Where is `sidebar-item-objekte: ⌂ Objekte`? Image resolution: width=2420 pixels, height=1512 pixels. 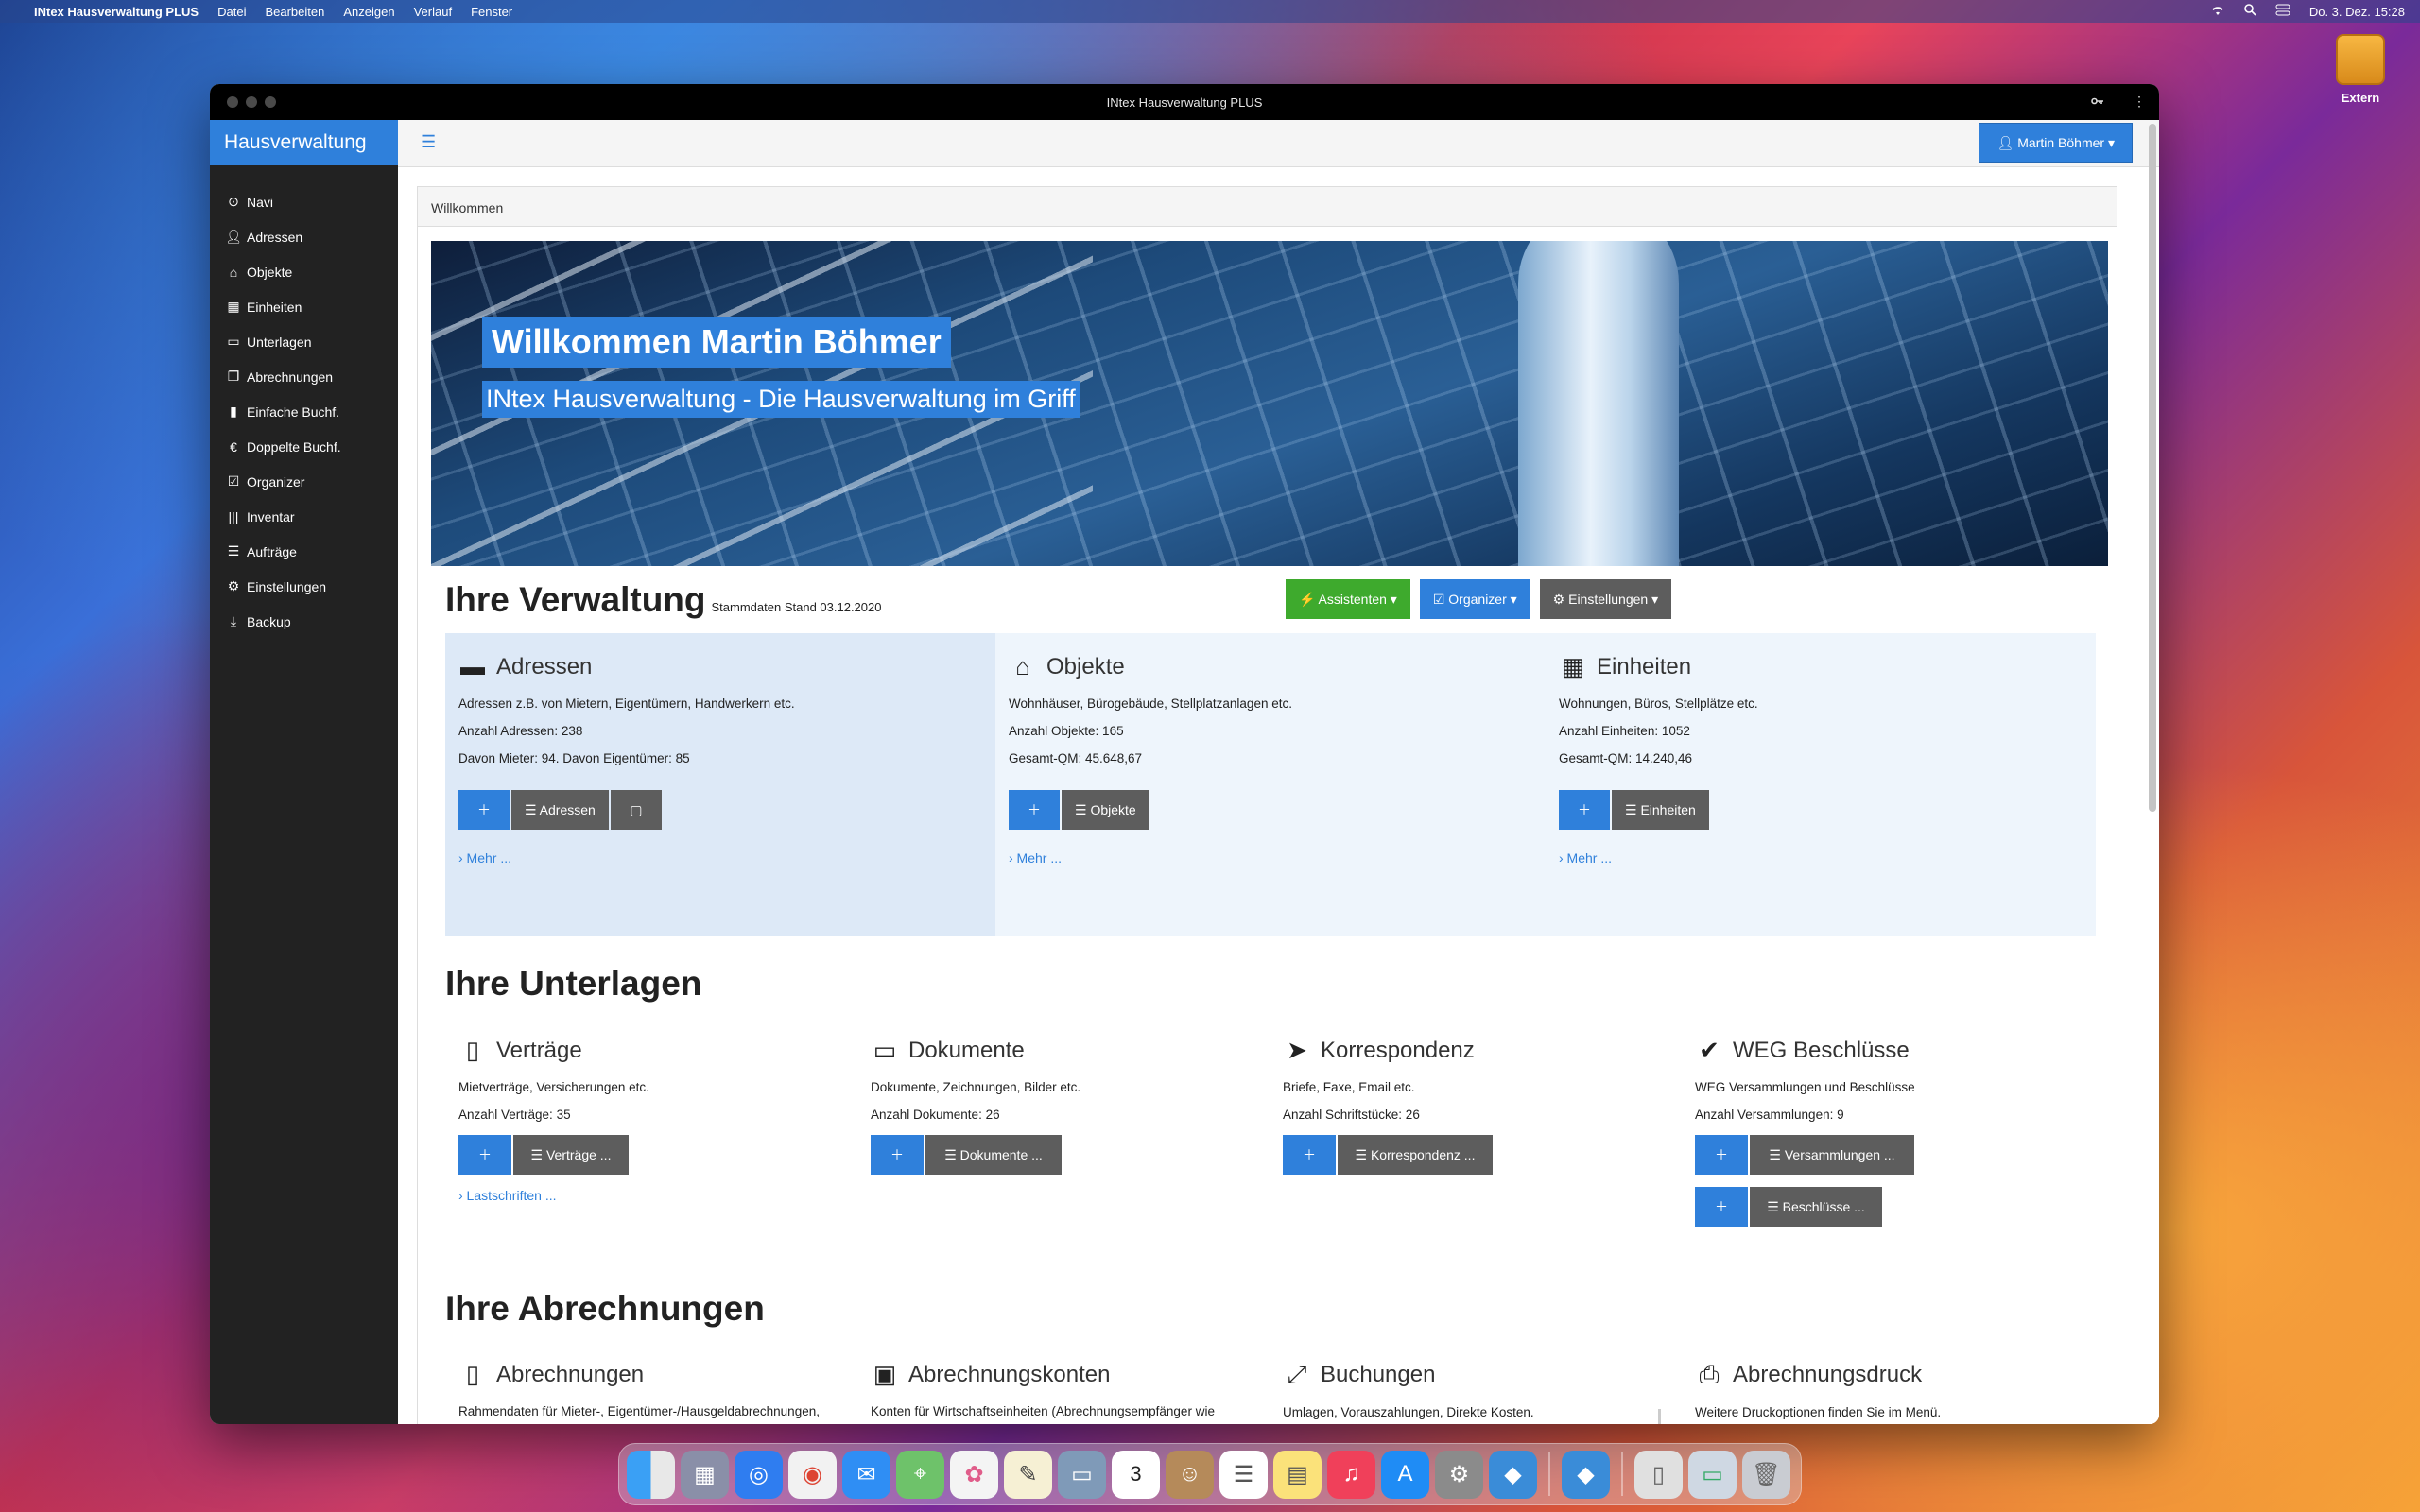
sidebar-item-objekte: ⌂ Objekte is located at coordinates (304, 271).